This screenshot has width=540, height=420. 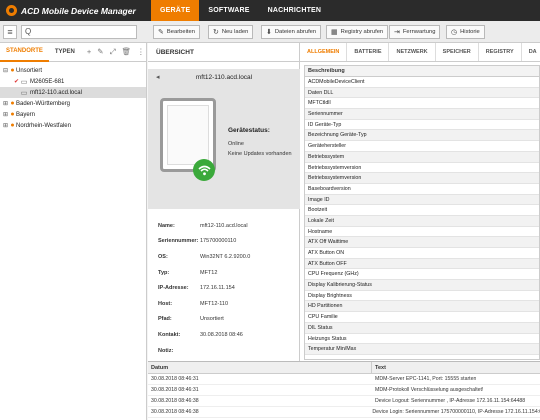 What do you see at coordinates (531, 52) in the screenshot?
I see `tab-da: DA` at bounding box center [531, 52].